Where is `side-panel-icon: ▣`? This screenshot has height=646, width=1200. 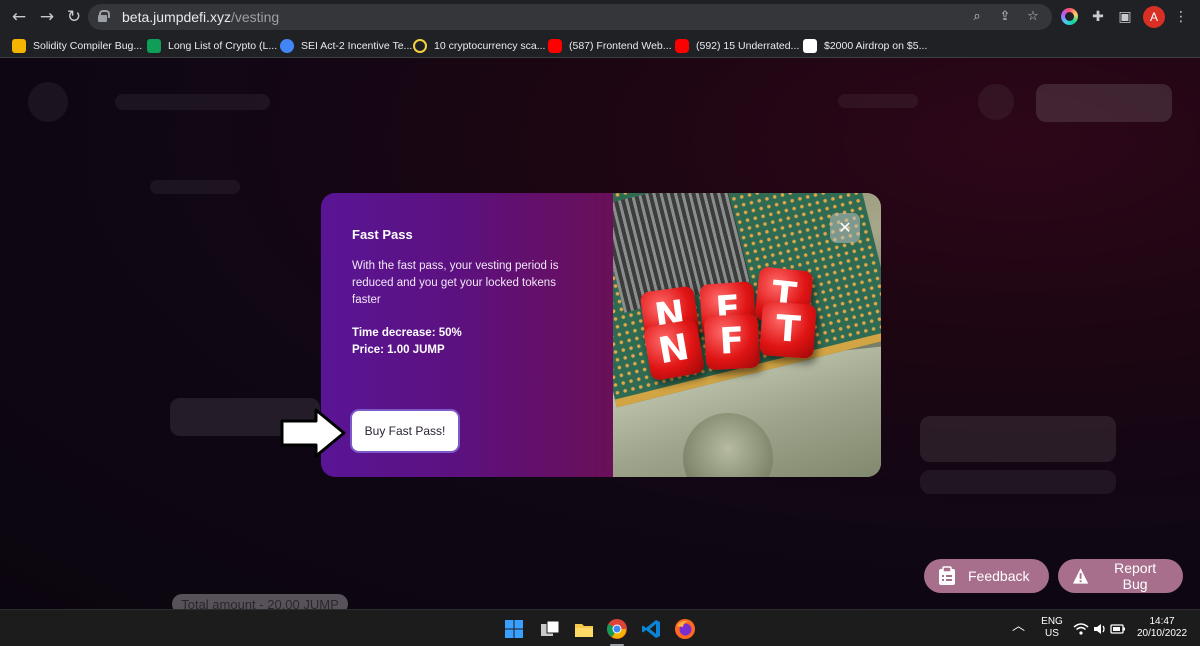
side-panel-icon: ▣ is located at coordinates (1125, 17).